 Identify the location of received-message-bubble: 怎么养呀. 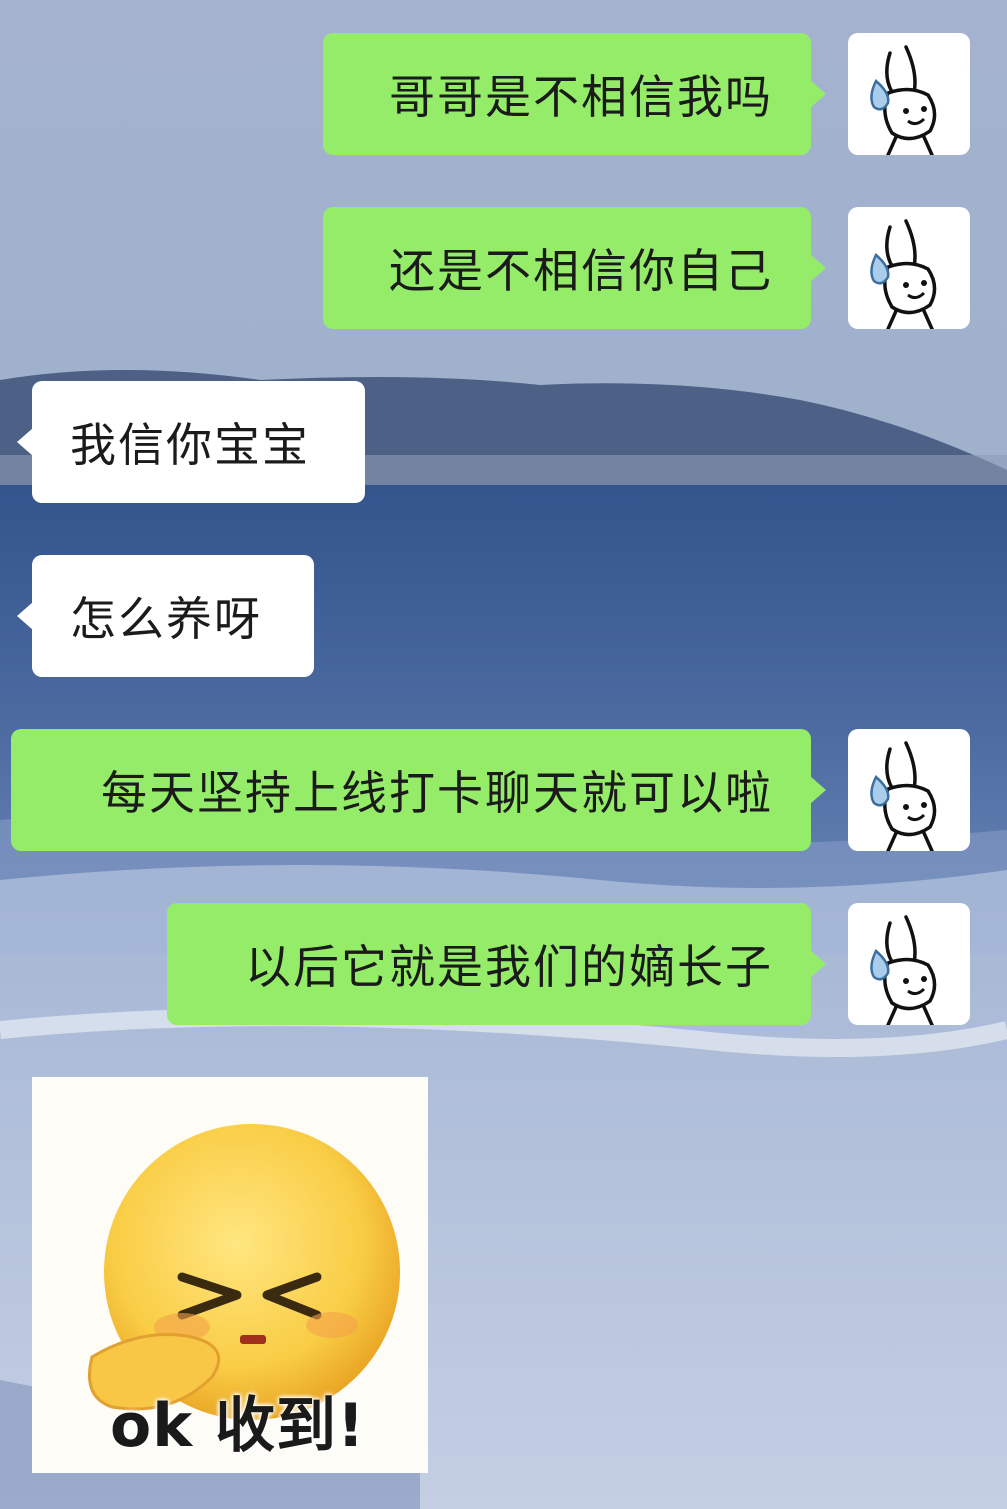
(165, 616).